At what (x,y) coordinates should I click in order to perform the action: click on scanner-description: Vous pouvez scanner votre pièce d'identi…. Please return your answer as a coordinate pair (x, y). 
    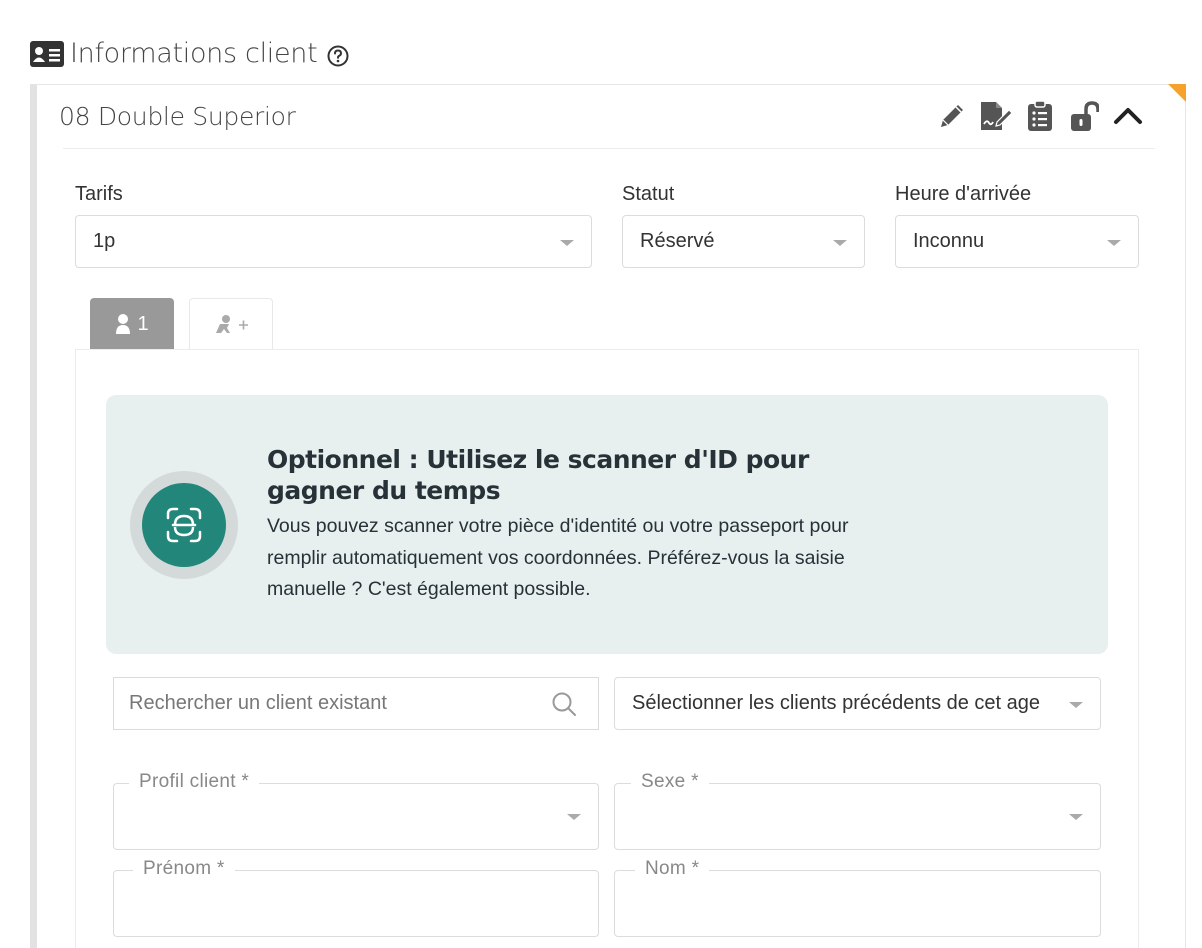
    Looking at the image, I should click on (558, 557).